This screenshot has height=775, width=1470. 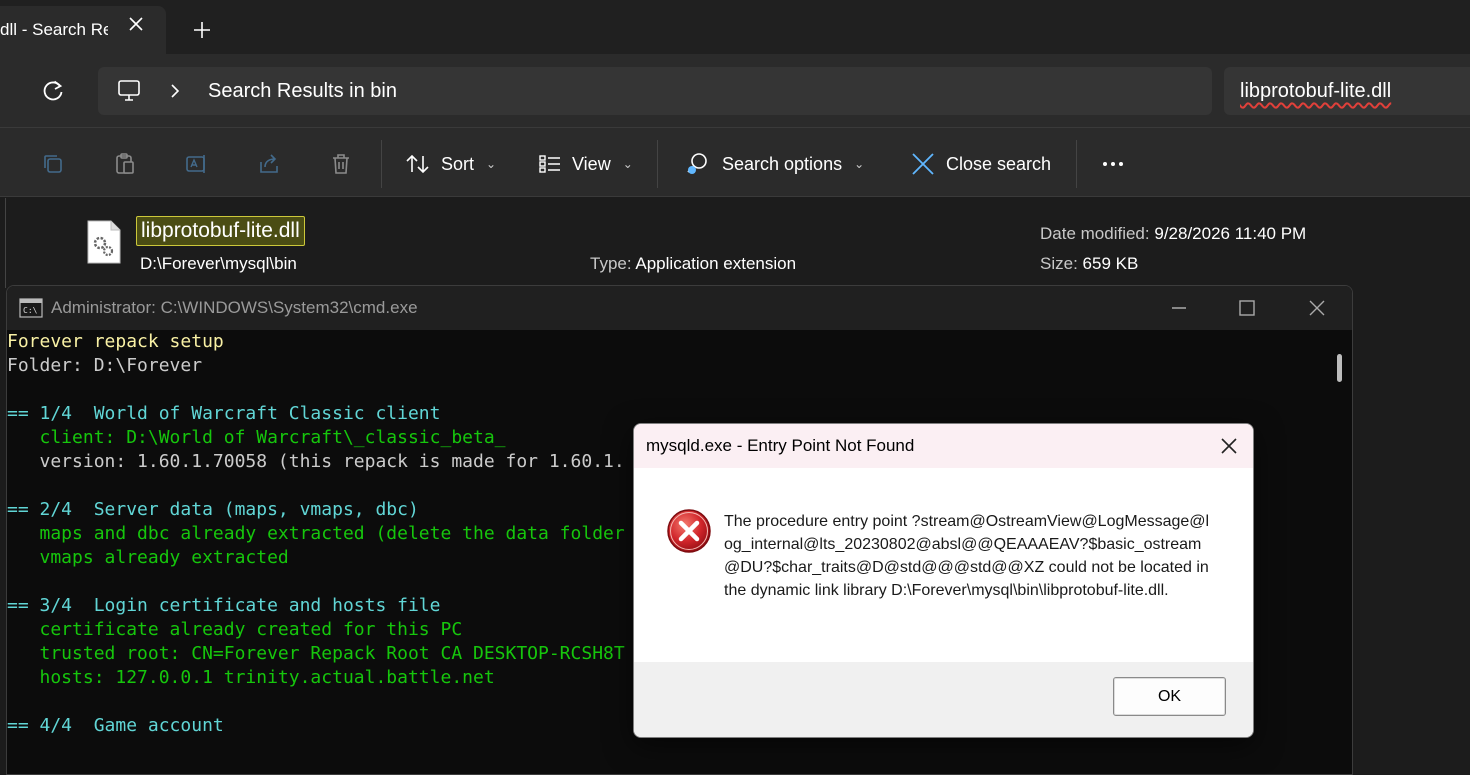 I want to click on rename-icon, so click(x=197, y=164).